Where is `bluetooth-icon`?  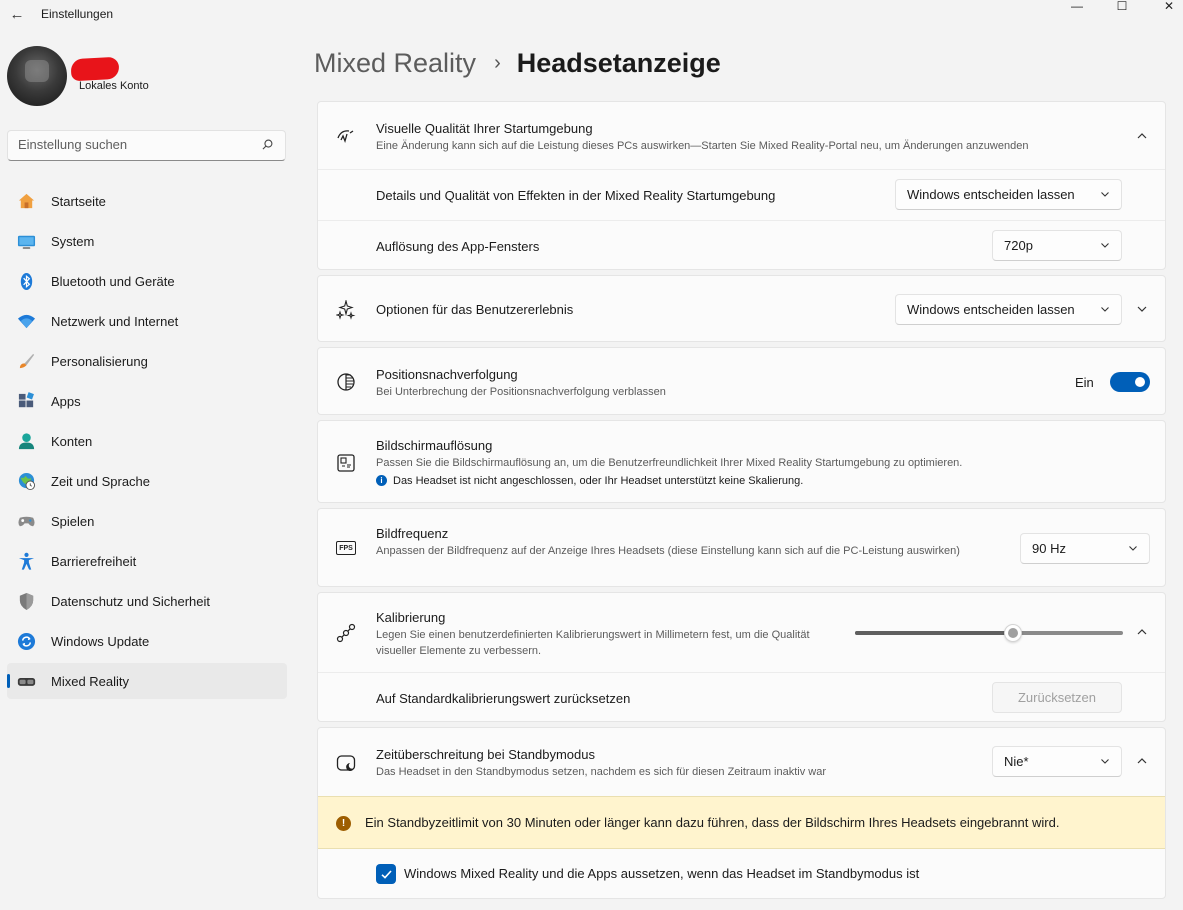
bluetooth-icon is located at coordinates (26, 281).